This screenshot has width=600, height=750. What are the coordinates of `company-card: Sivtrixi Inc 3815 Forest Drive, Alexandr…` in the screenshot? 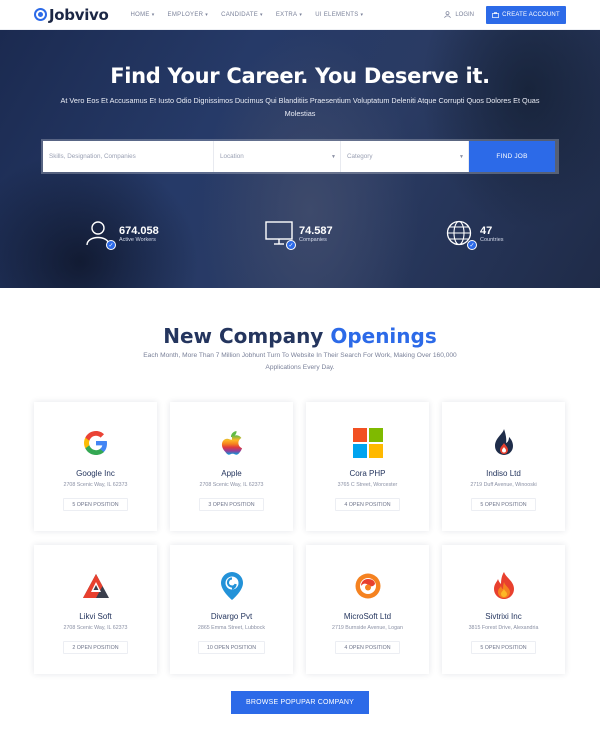 It's located at (503, 609).